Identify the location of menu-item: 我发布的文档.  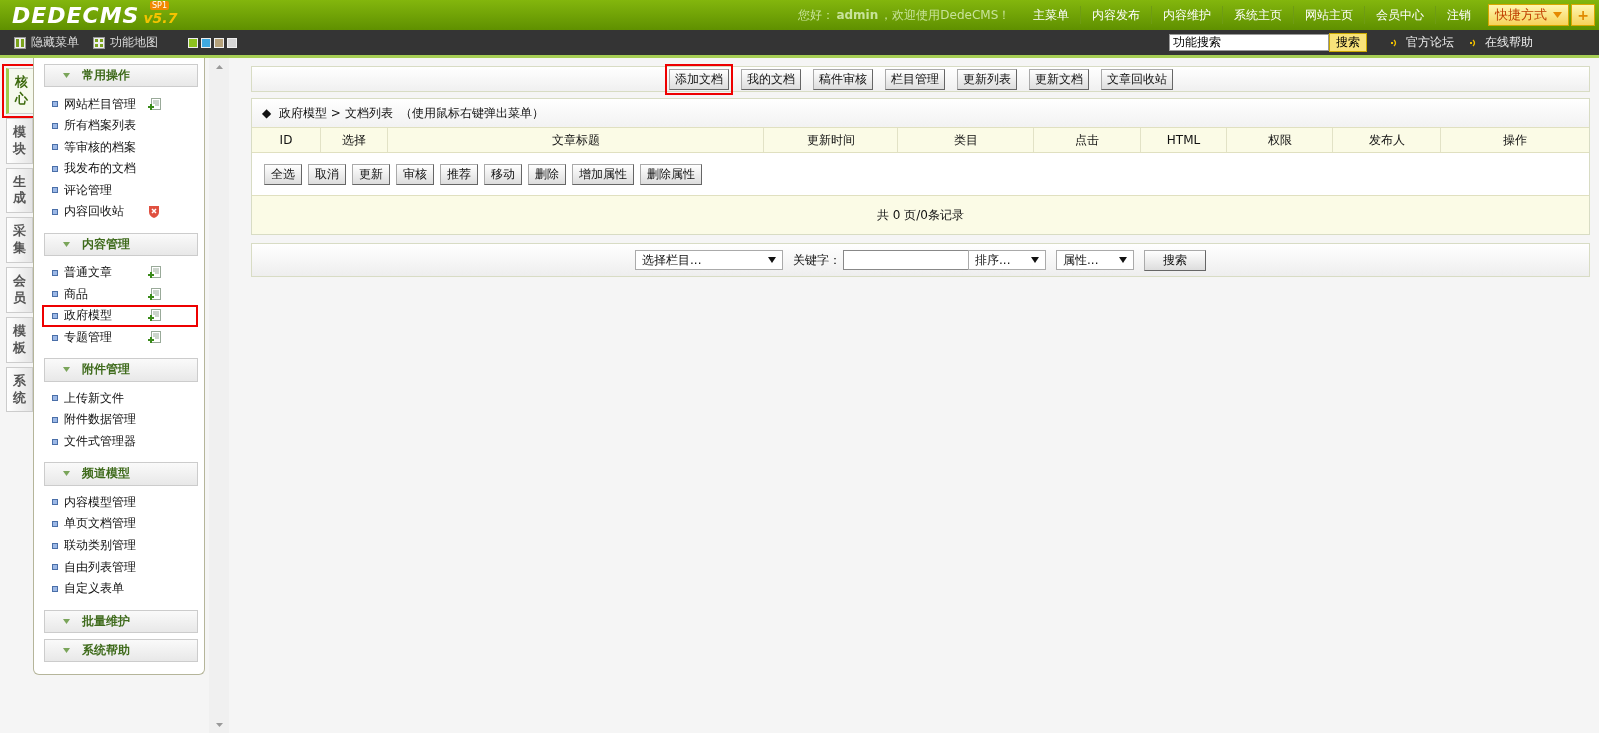
(106, 169).